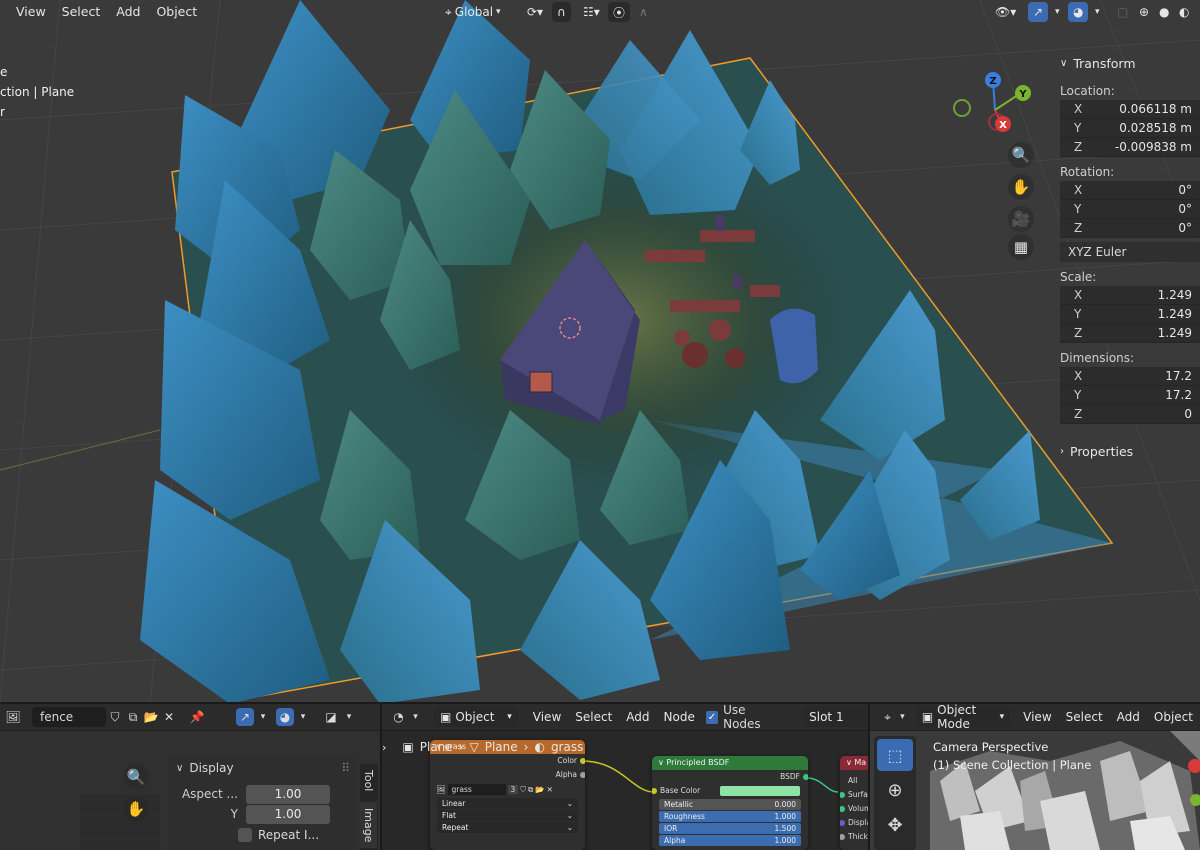 This screenshot has width=1200, height=850. Describe the element at coordinates (1164, 12) in the screenshot. I see `shading-solid: ●` at that location.